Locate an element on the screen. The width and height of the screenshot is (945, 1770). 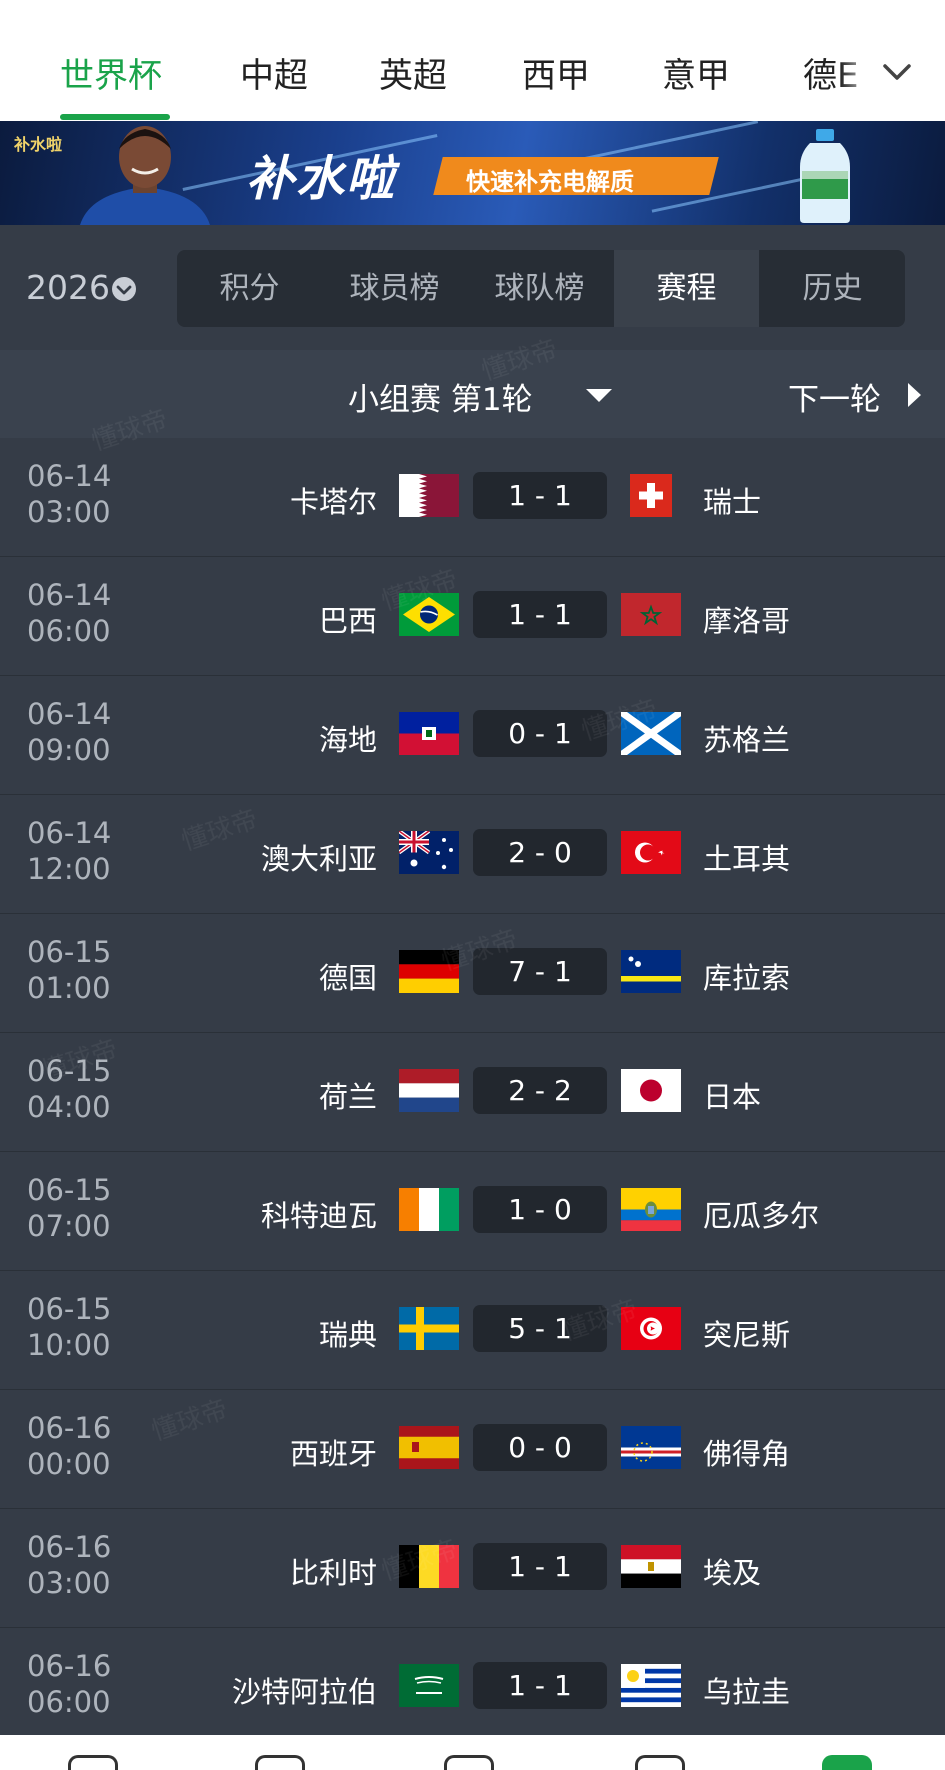
round-selector: 小组赛 第1轮 is located at coordinates (440, 396).